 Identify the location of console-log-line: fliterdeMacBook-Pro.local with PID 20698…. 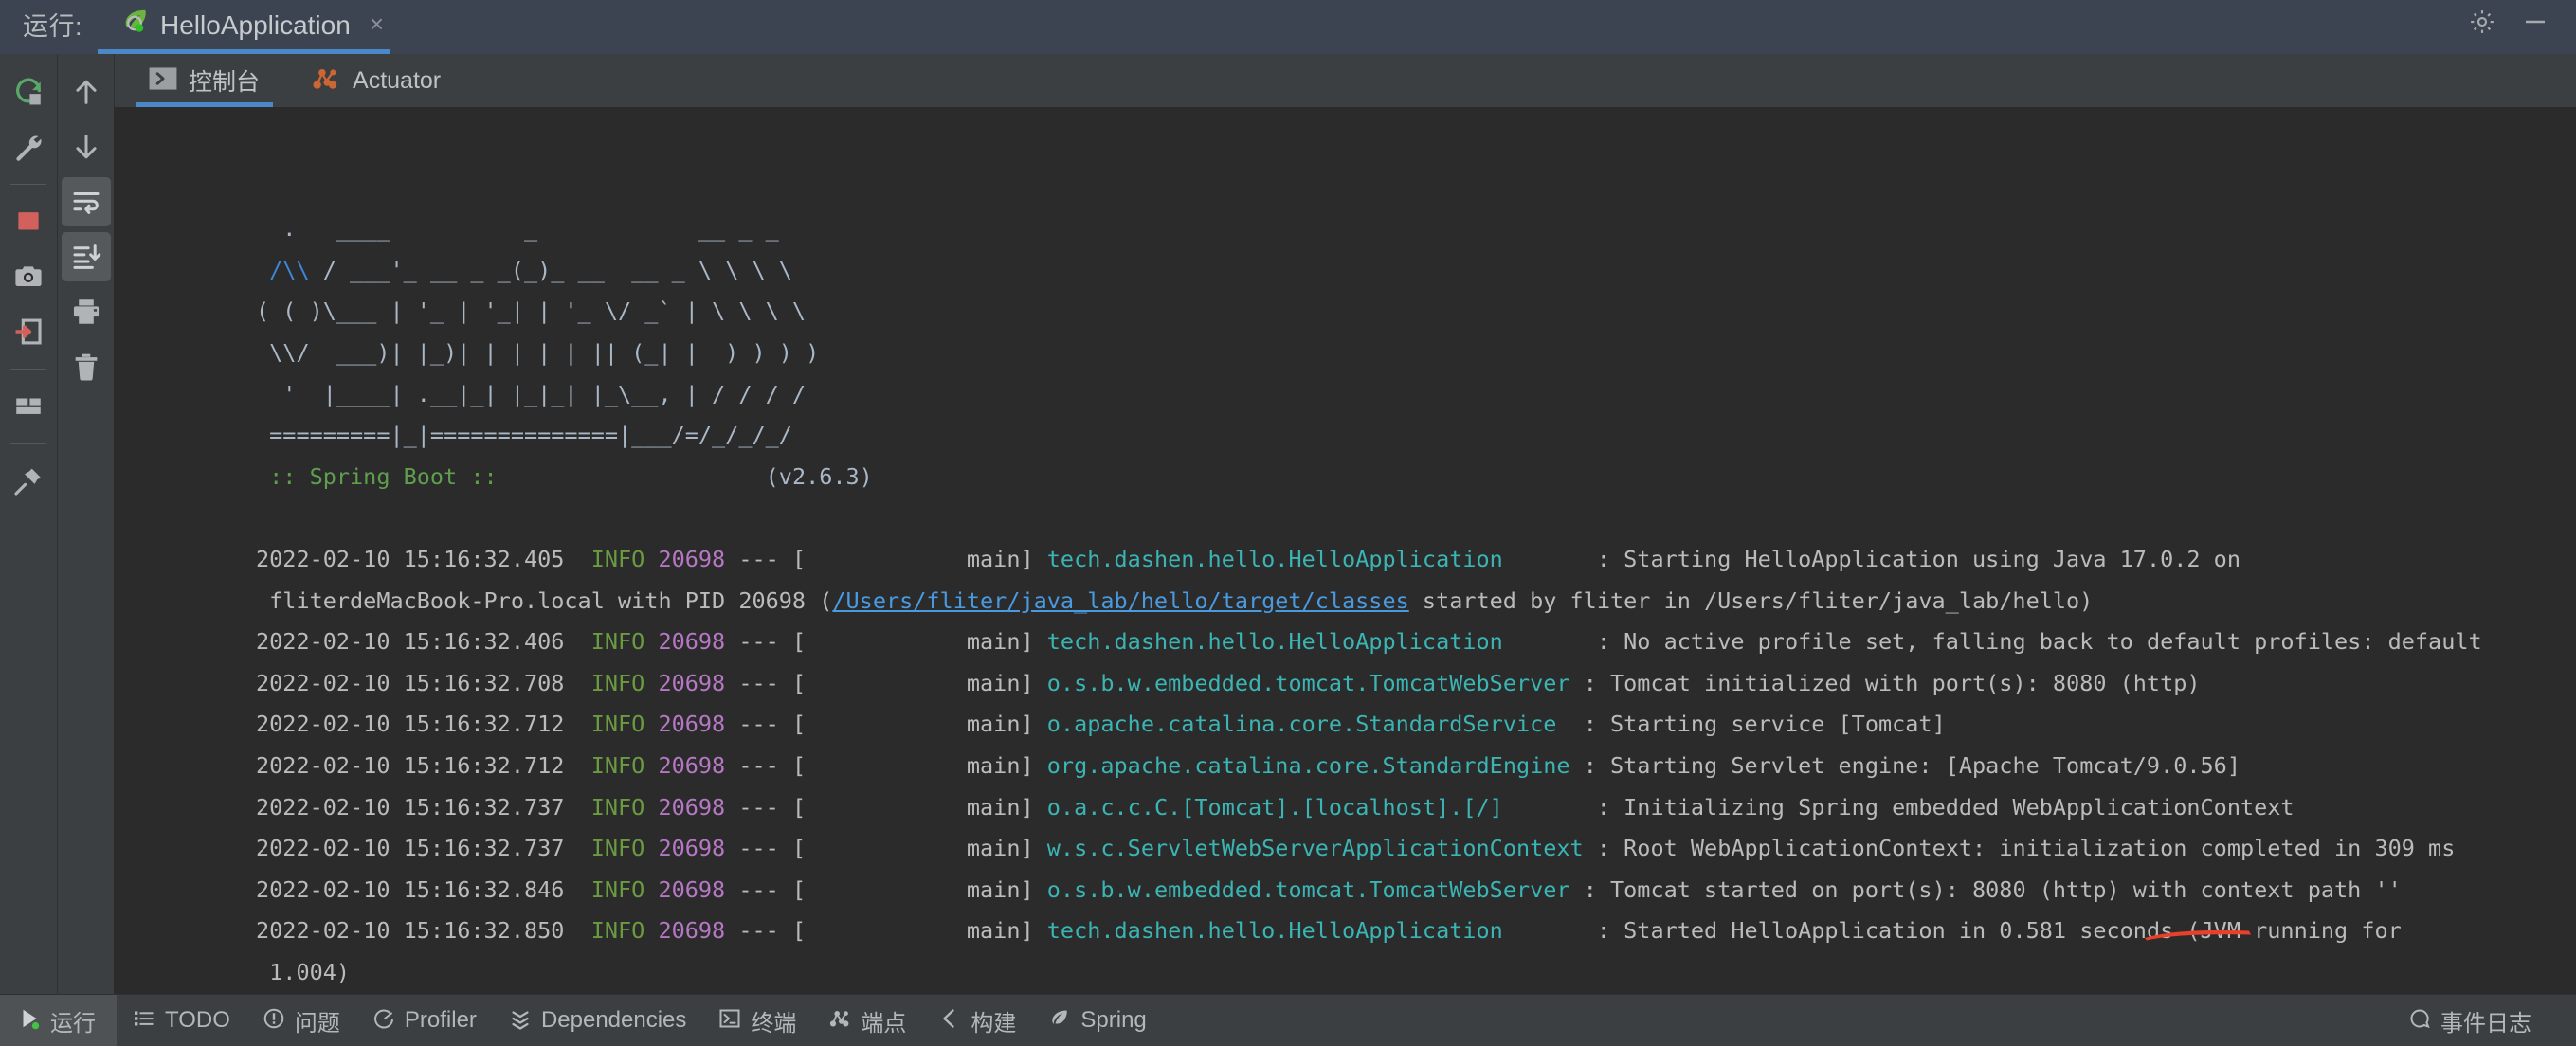
(1175, 600).